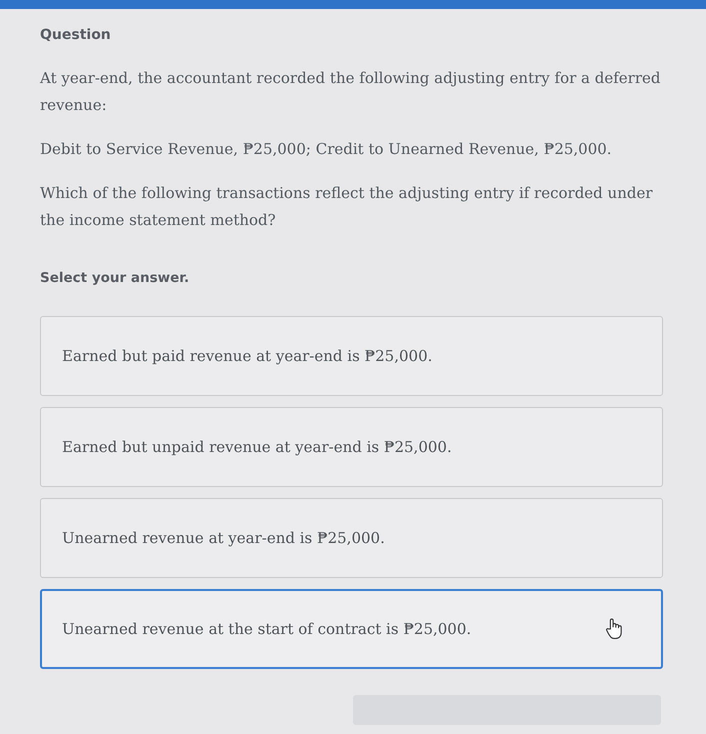  I want to click on question-text: Debit to Service Revenue, ₱25,000; Credit to Unearned Revenue, ₱25,000., so click(326, 149).